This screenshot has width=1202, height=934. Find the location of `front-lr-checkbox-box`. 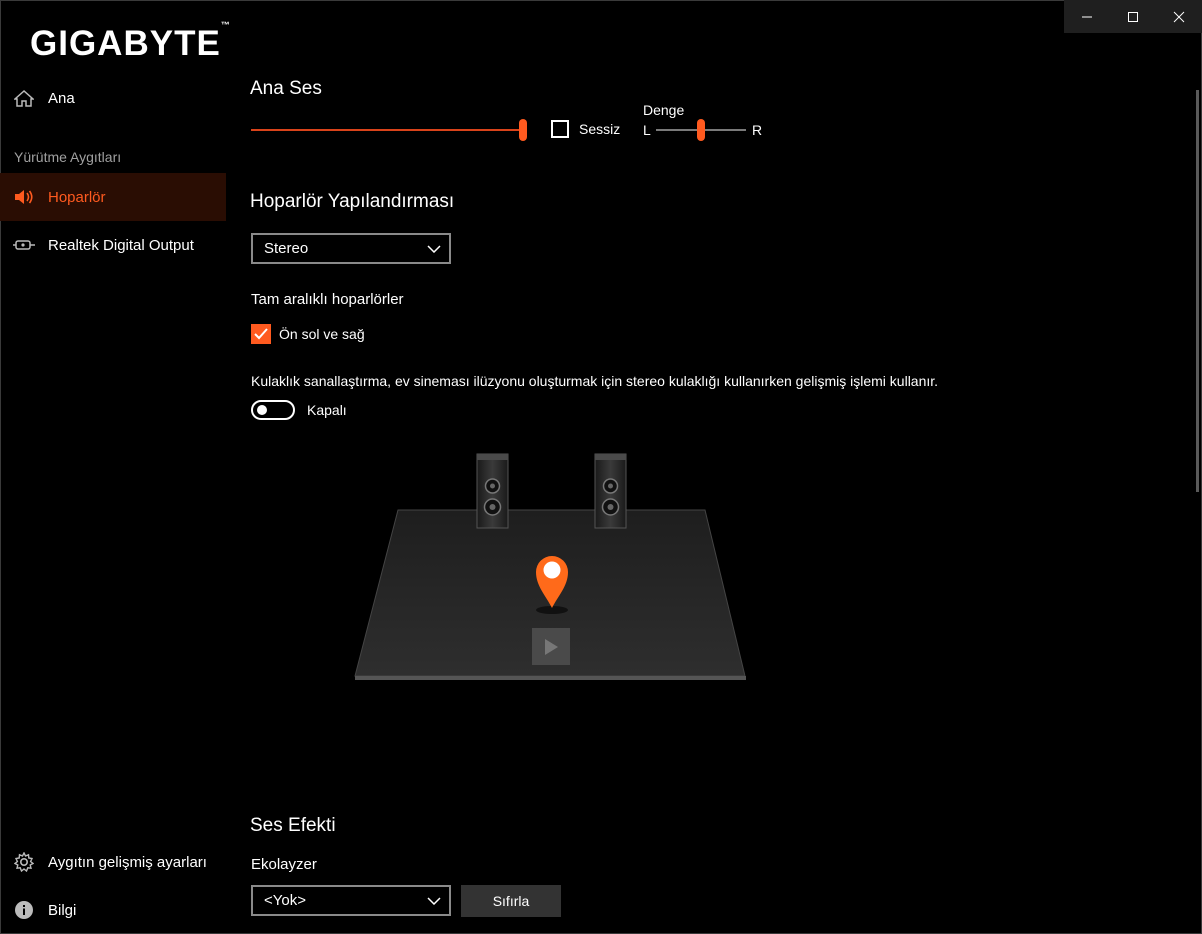

front-lr-checkbox-box is located at coordinates (261, 334).